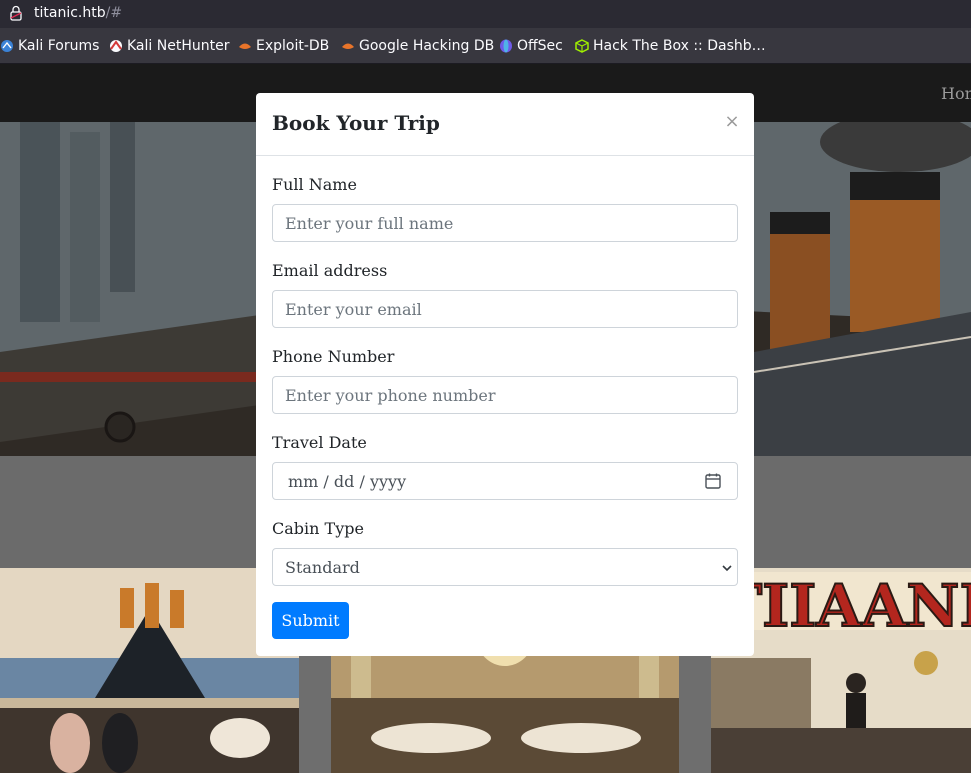  I want to click on url-bar: titanic.htb/#, so click(485, 14).